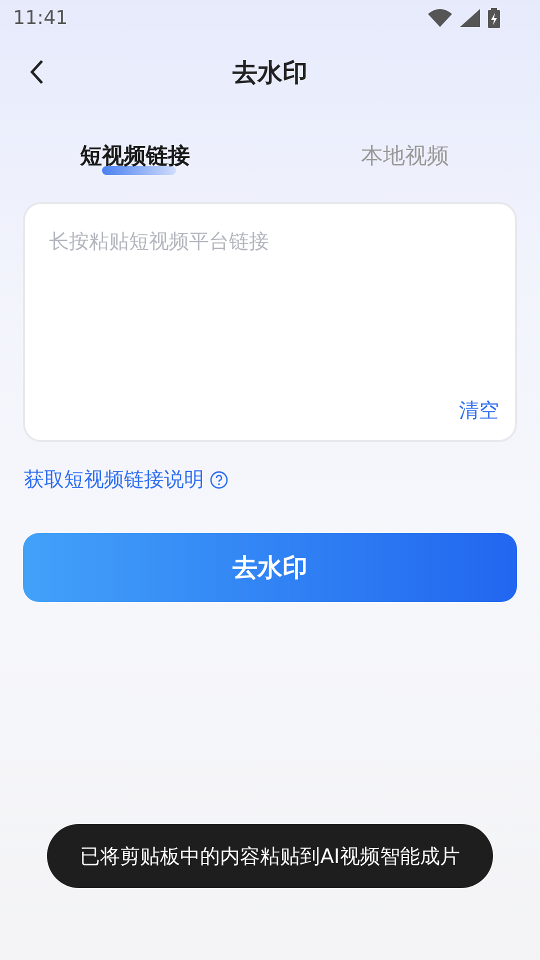 Image resolution: width=540 pixels, height=960 pixels. I want to click on remove-watermark-button: 去水印, so click(270, 567).